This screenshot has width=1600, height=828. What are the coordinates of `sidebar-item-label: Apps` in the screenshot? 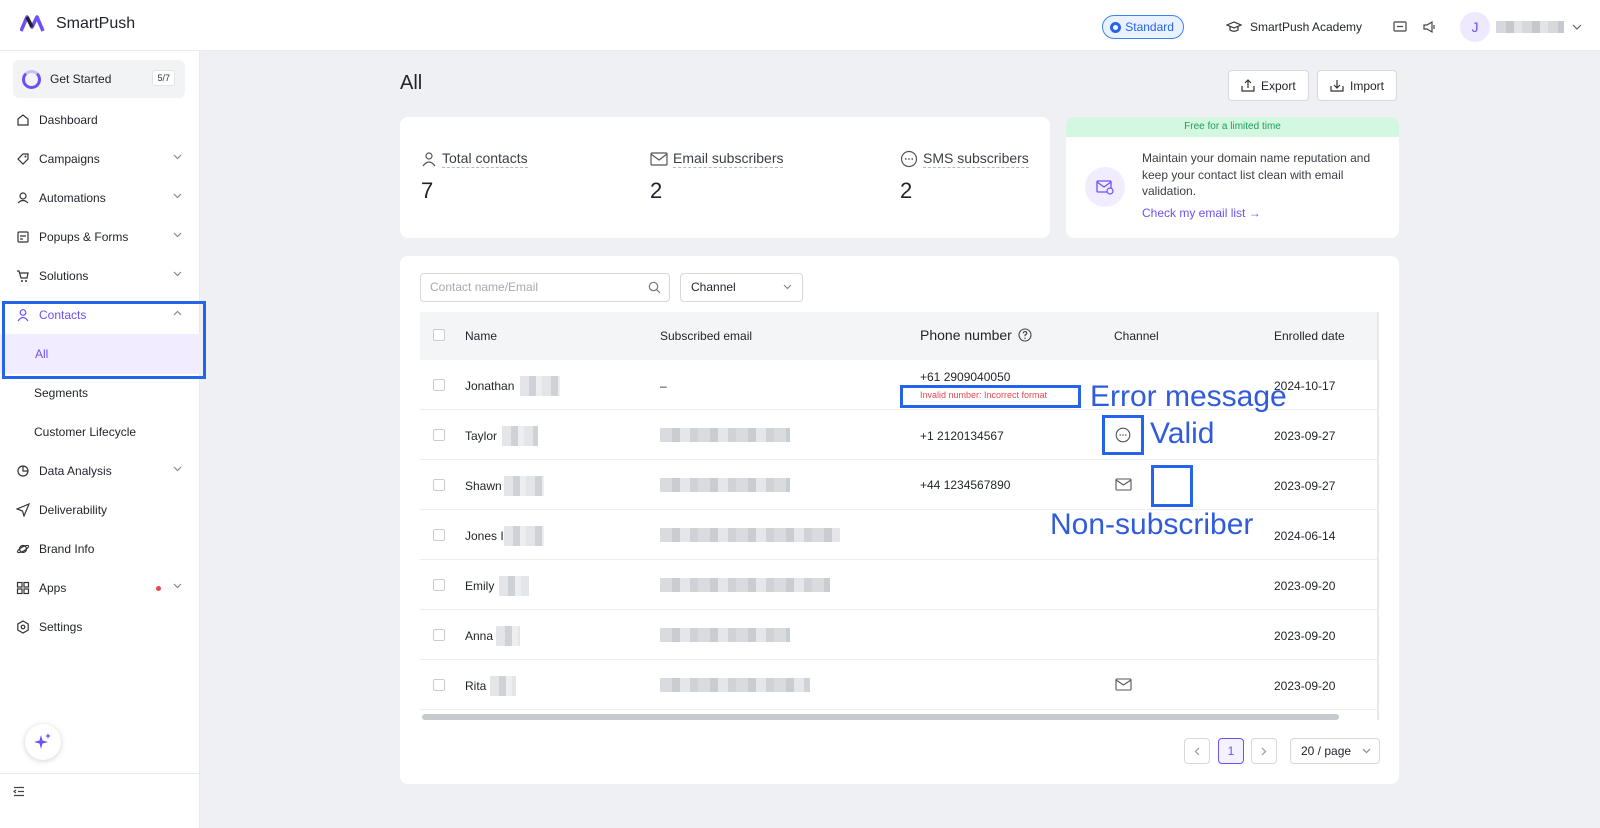 It's located at (53, 588).